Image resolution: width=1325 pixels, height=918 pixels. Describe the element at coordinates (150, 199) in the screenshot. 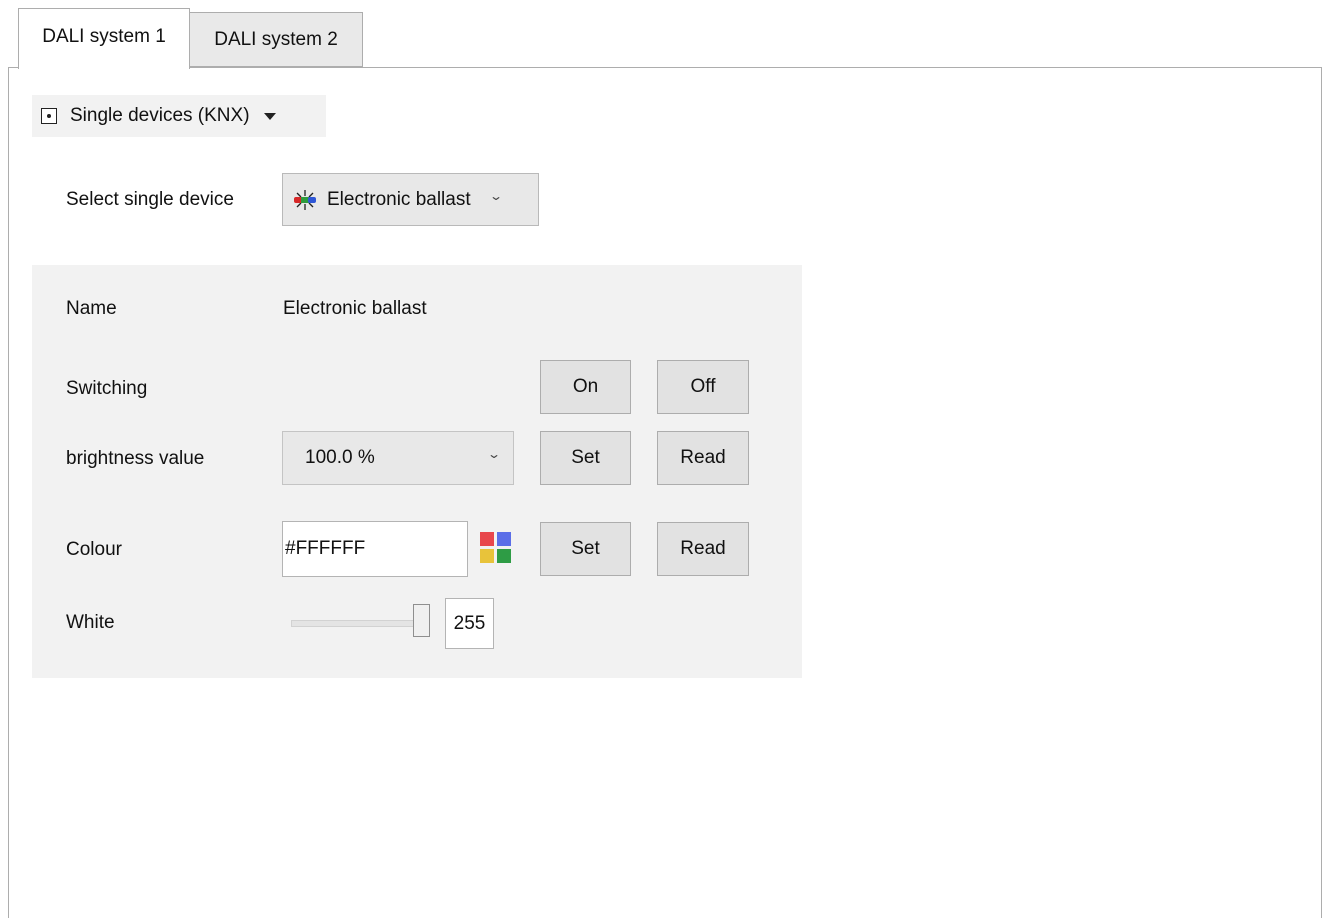

I see `select-device-label: Select single device` at that location.